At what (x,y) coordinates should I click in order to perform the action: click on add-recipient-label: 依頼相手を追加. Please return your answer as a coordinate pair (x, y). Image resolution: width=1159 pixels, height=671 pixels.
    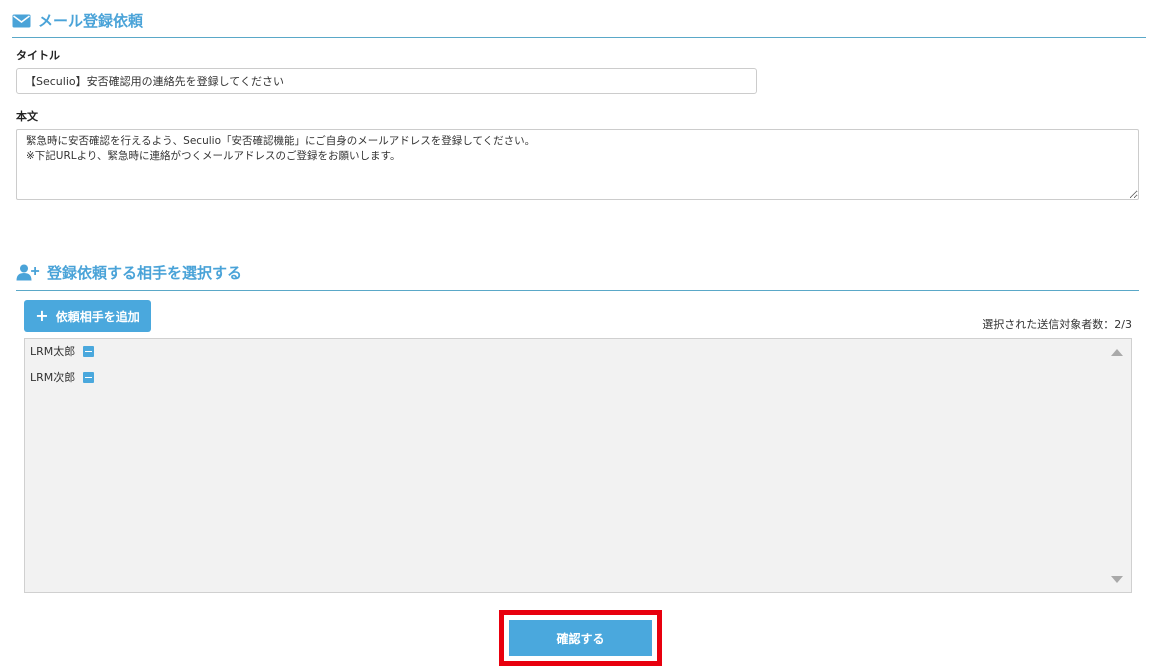
    Looking at the image, I should click on (97, 316).